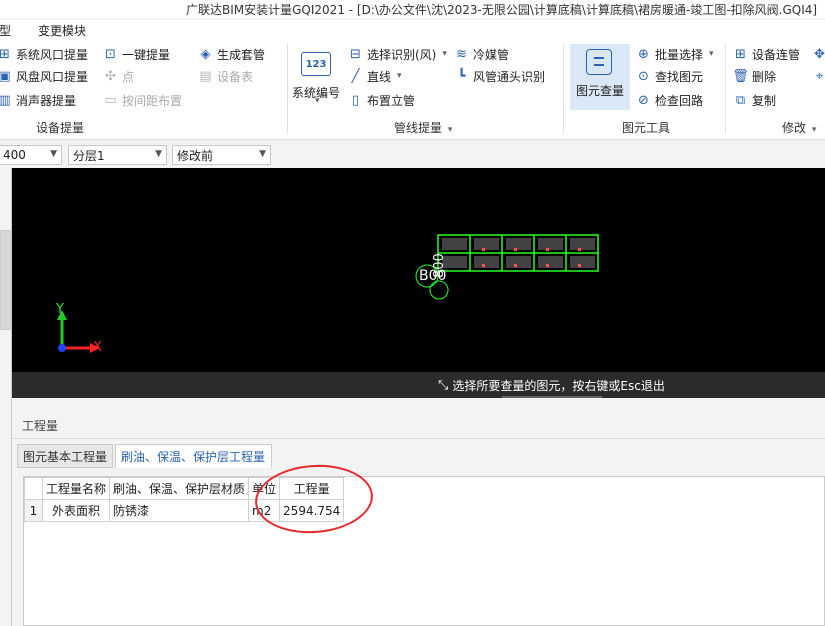 Image resolution: width=825 pixels, height=626 pixels. Describe the element at coordinates (443, 385) in the screenshot. I see `select-cursor-icon: ⤡` at that location.